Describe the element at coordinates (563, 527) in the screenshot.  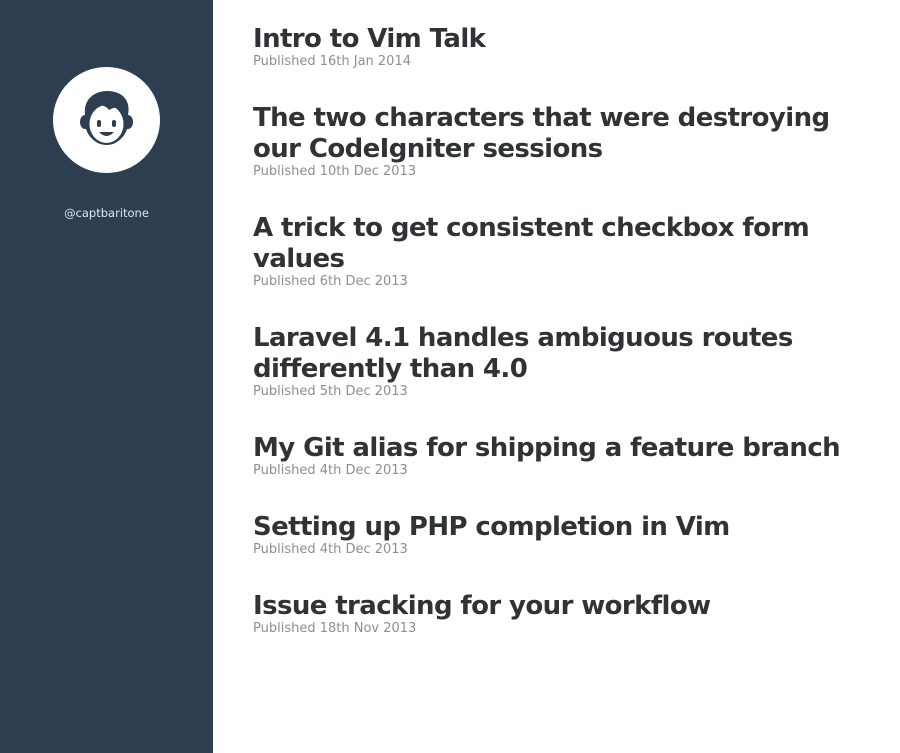
I see `post-title-link: Setting up PHP completion in Vim` at that location.